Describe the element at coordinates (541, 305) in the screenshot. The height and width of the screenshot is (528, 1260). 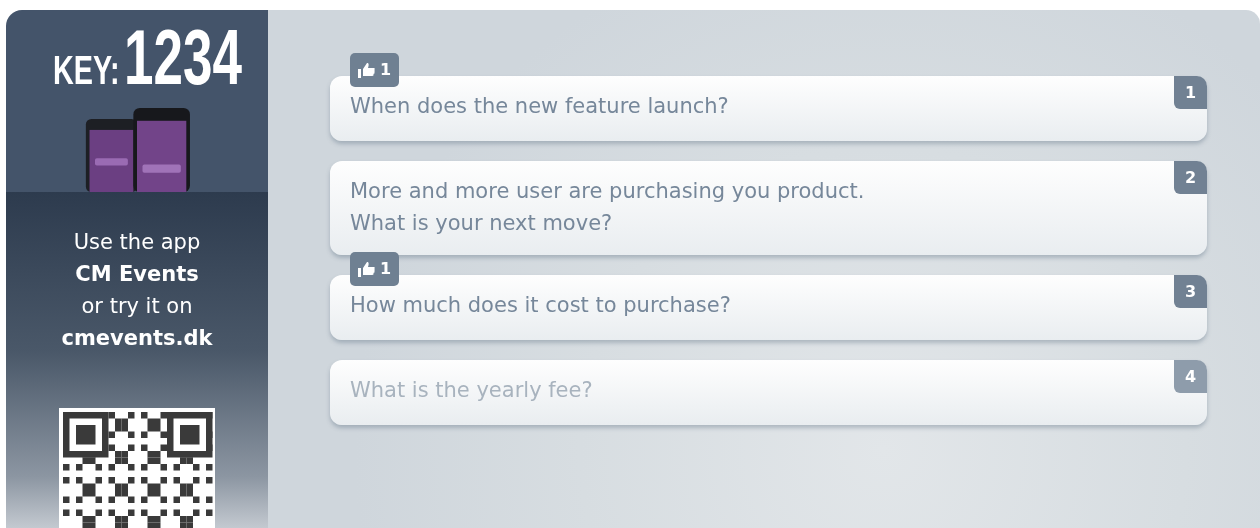
I see `question-text: How much does it cost to purchase?` at that location.